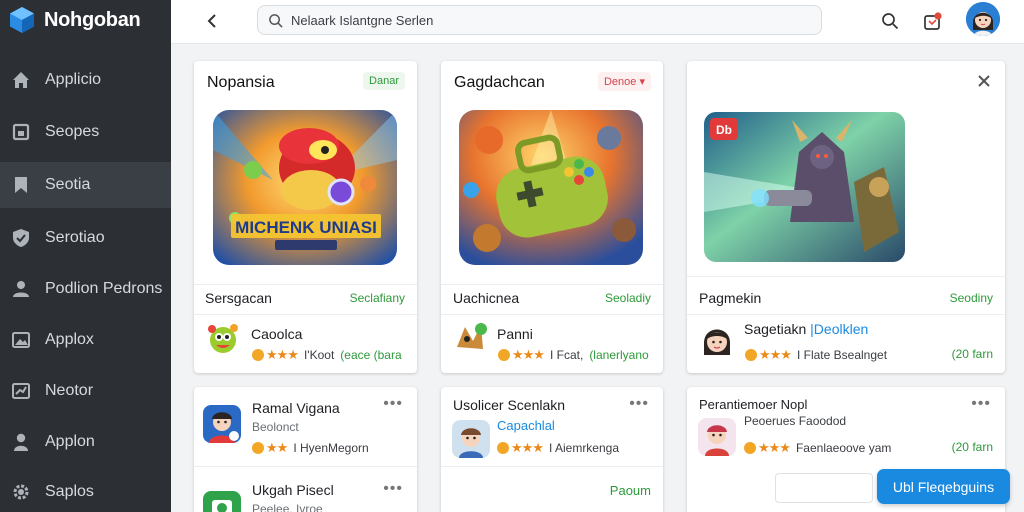 This screenshot has height=512, width=1024. I want to click on rating-row: ★★★ I Flate Bsealnget, so click(816, 355).